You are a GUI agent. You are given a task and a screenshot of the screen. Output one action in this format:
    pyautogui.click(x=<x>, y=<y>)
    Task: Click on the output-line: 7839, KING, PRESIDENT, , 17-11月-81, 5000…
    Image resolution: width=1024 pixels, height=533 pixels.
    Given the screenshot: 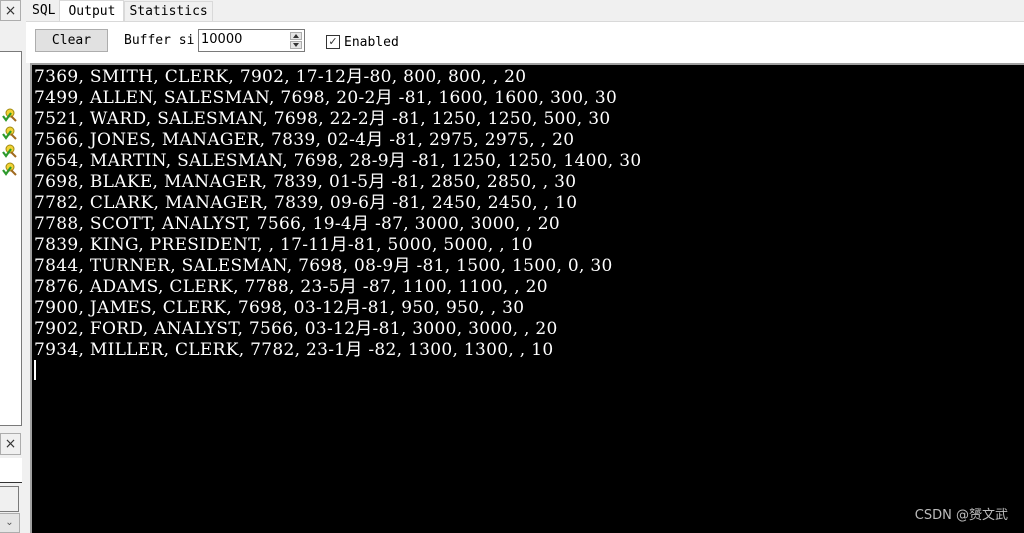 What is the action you would take?
    pyautogui.click(x=283, y=245)
    